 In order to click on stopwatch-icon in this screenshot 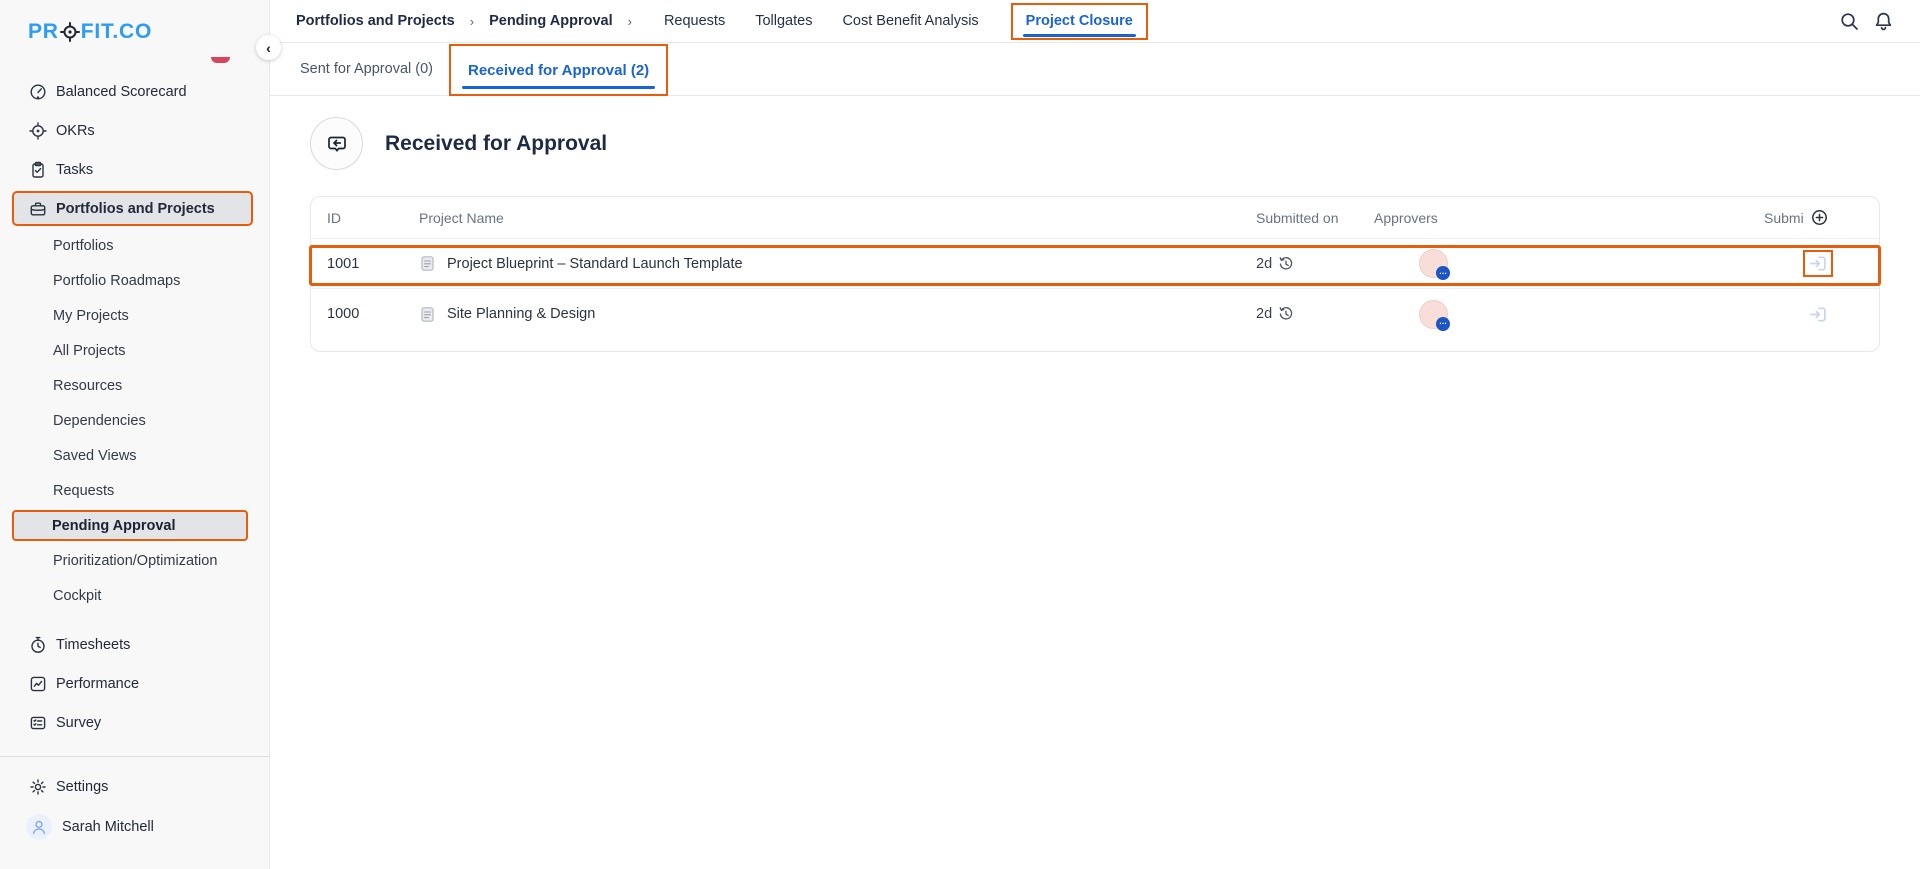, I will do `click(38, 645)`.